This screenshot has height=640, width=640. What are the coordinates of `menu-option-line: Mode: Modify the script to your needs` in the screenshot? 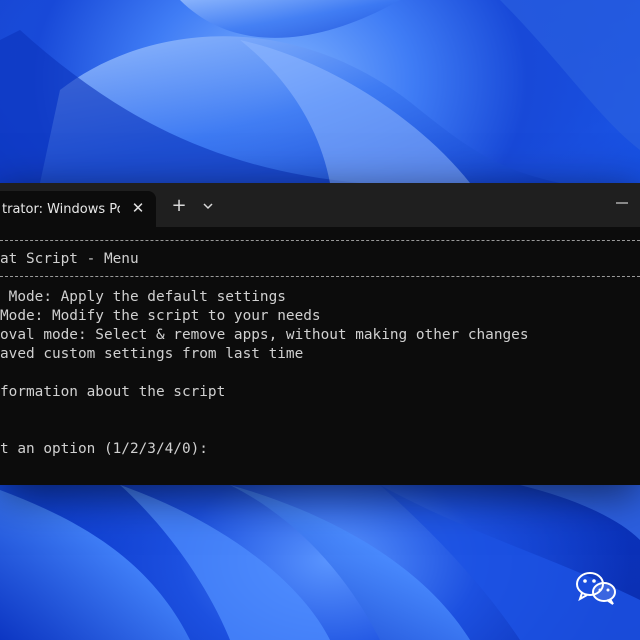 It's located at (160, 316).